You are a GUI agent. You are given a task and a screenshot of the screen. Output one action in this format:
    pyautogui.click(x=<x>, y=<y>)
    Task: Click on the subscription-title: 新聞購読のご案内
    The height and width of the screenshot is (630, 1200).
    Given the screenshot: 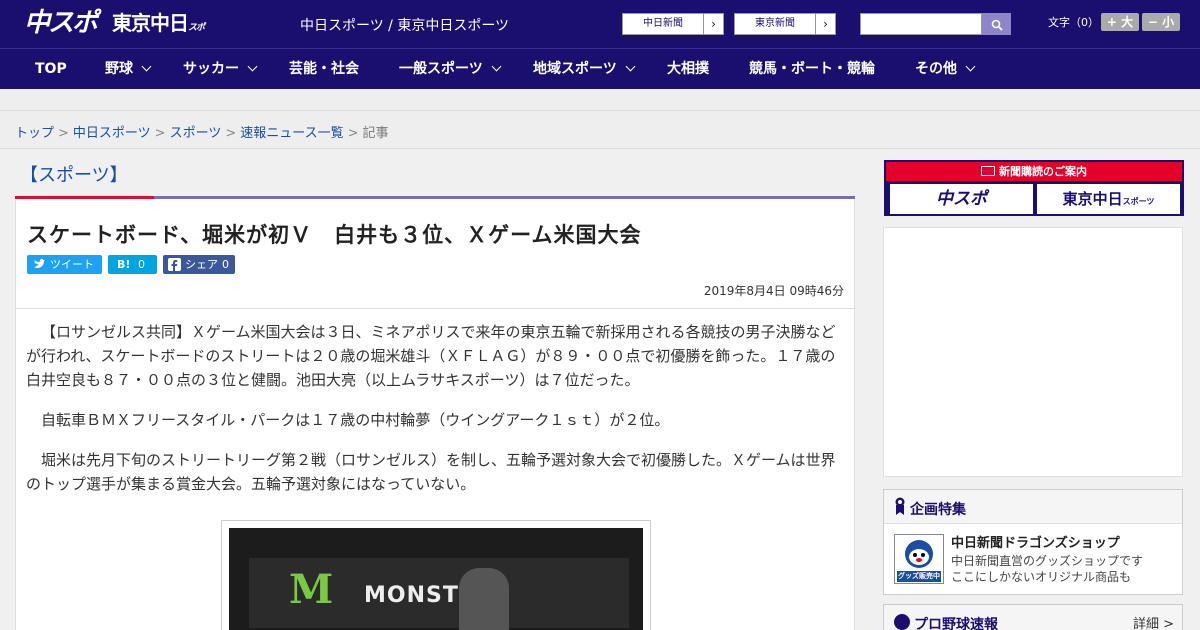 What is the action you would take?
    pyautogui.click(x=1034, y=171)
    